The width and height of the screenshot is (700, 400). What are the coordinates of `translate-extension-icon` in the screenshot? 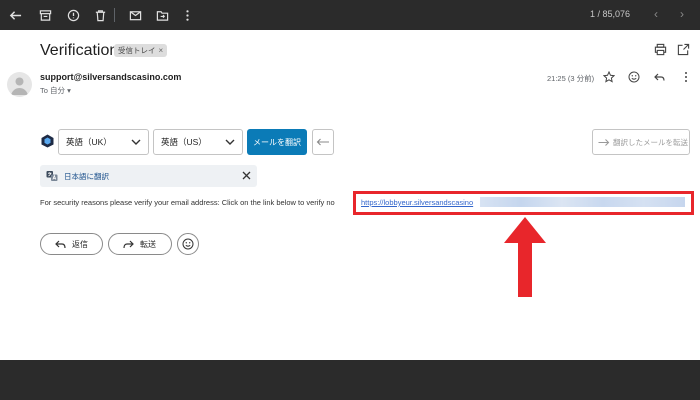 It's located at (47, 141).